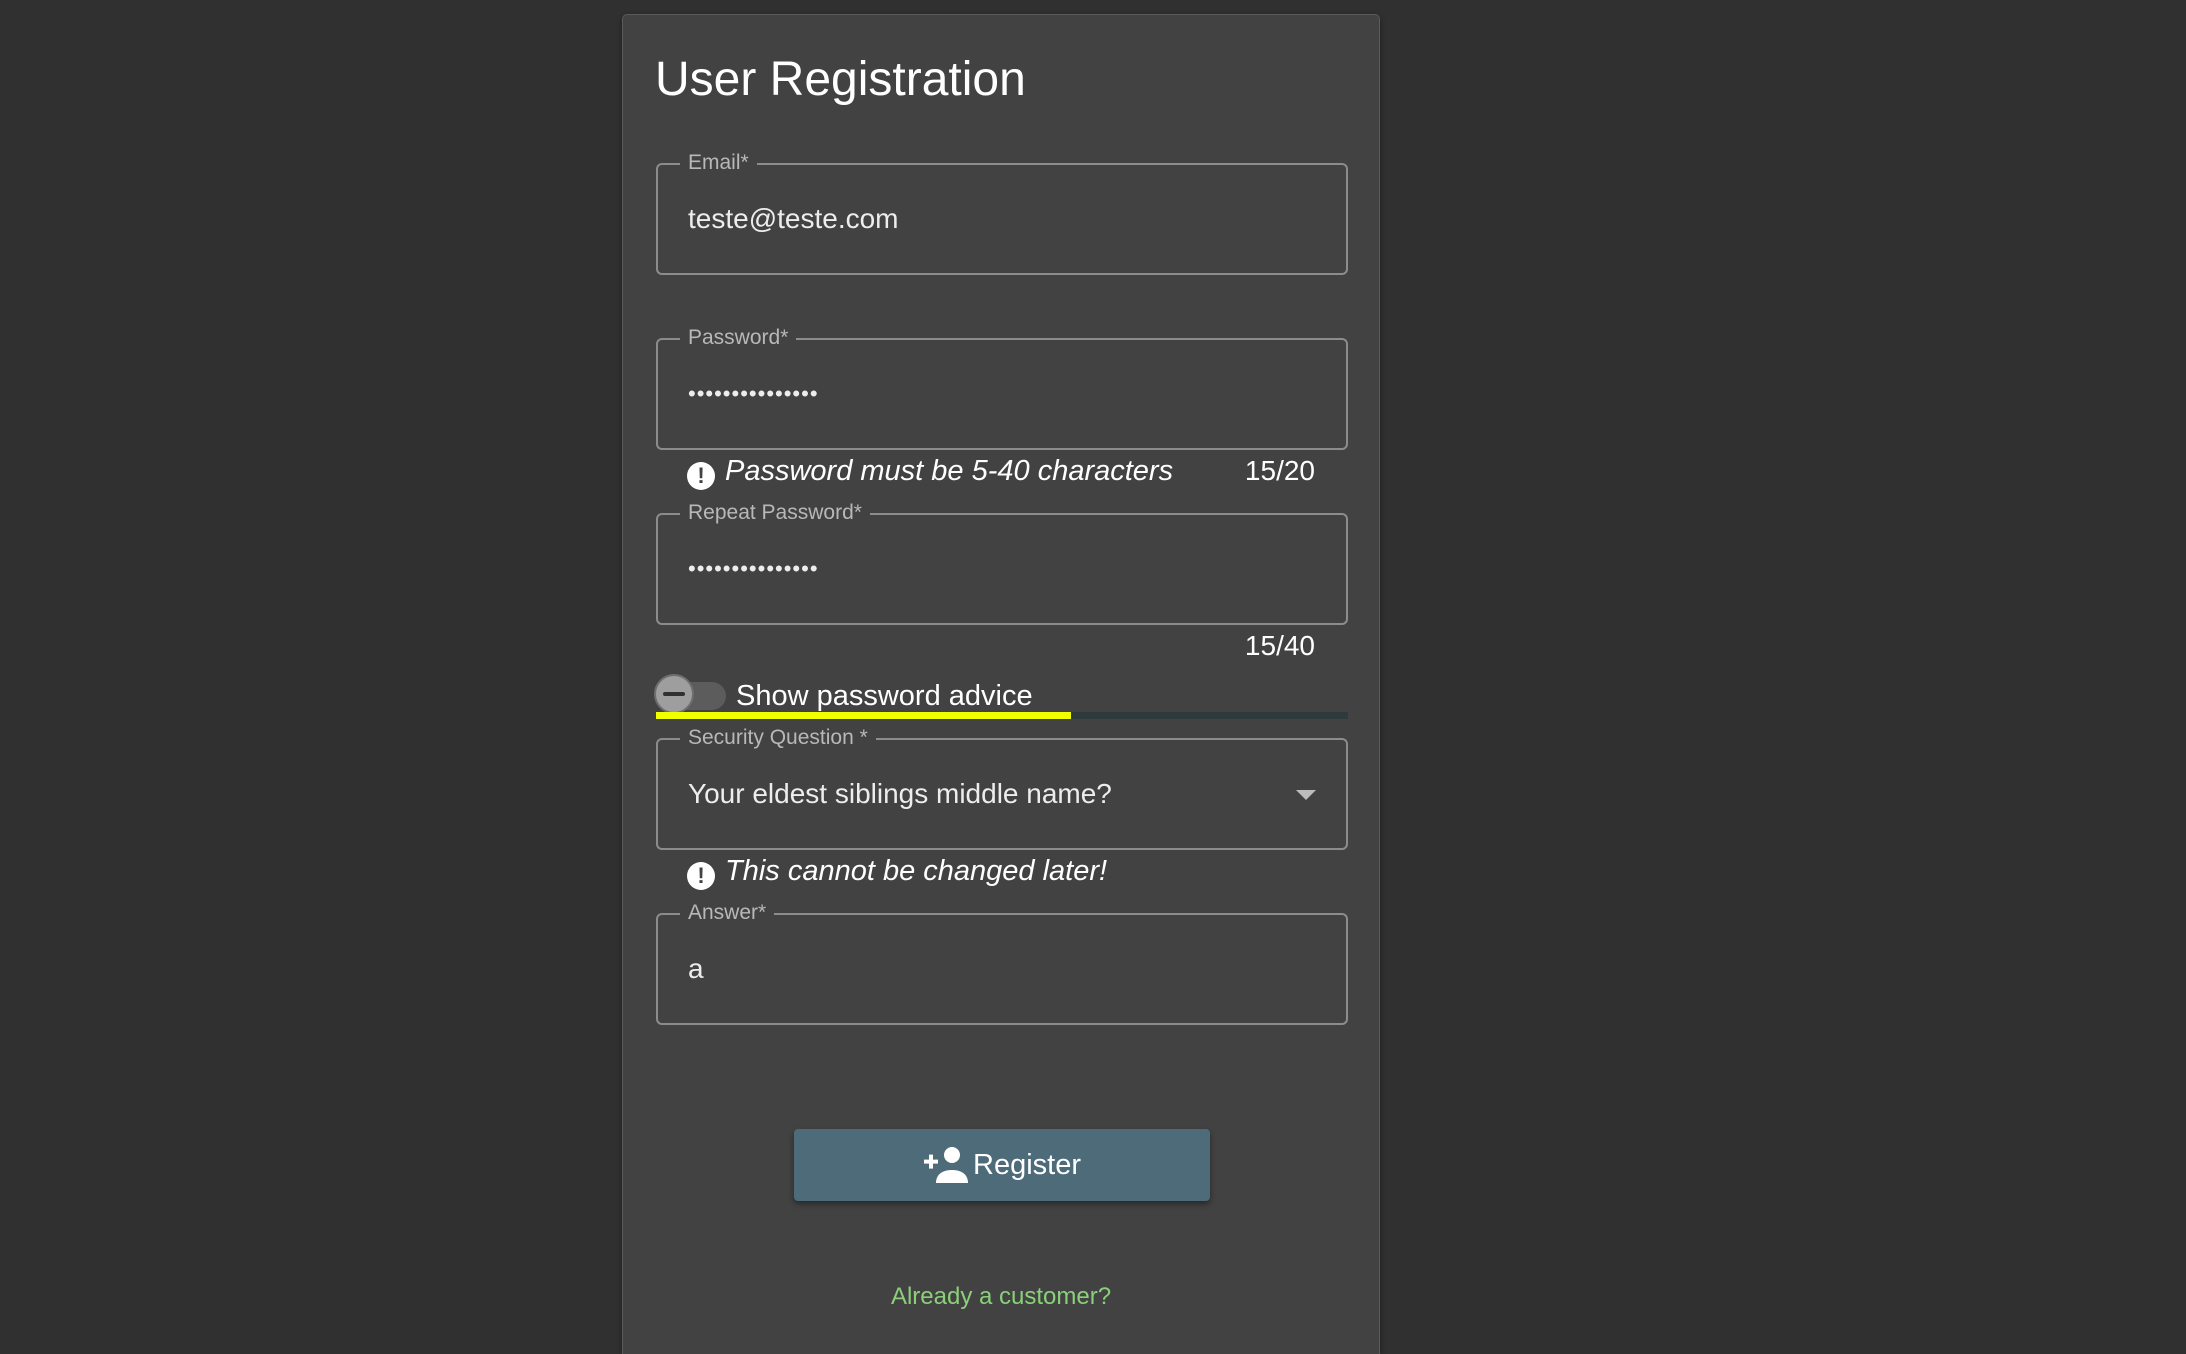 The image size is (2186, 1354). I want to click on password-strength-bar, so click(1002, 715).